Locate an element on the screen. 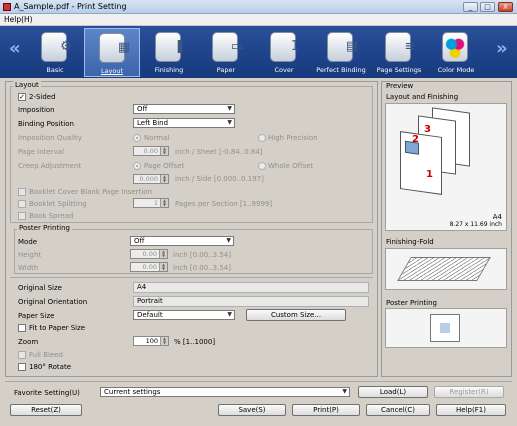 The width and height of the screenshot is (517, 426). page-interval-unit: inch / Sheet [-0.84..0.84] is located at coordinates (219, 152).